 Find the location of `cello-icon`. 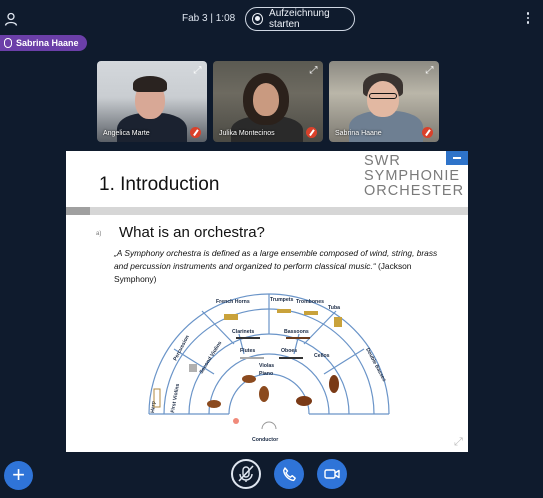

cello-icon is located at coordinates (304, 401).